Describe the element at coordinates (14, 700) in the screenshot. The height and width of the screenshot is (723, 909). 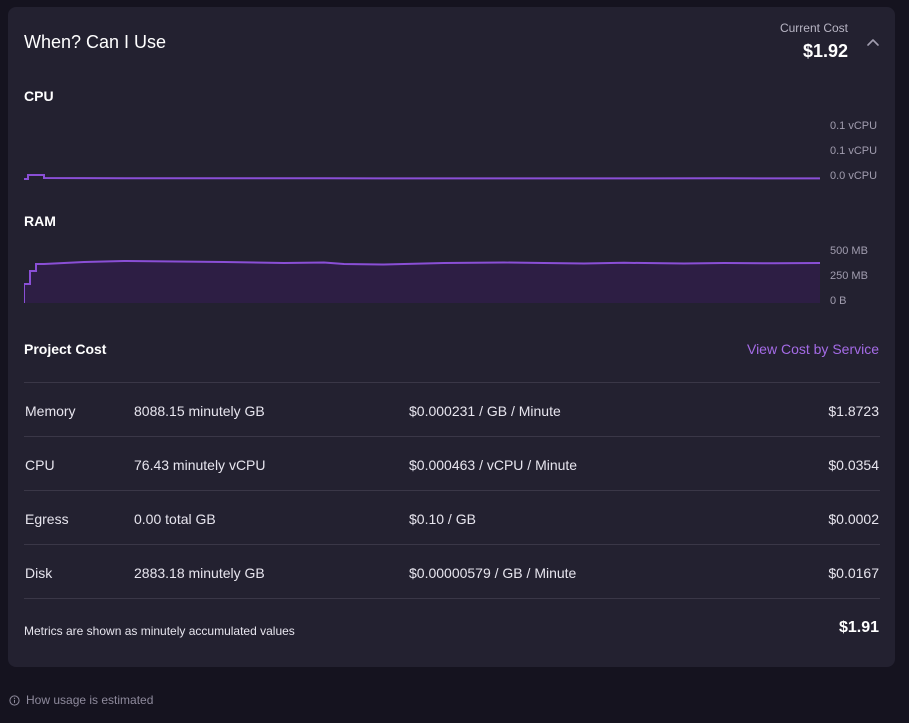
I see `info-circle-icon` at that location.